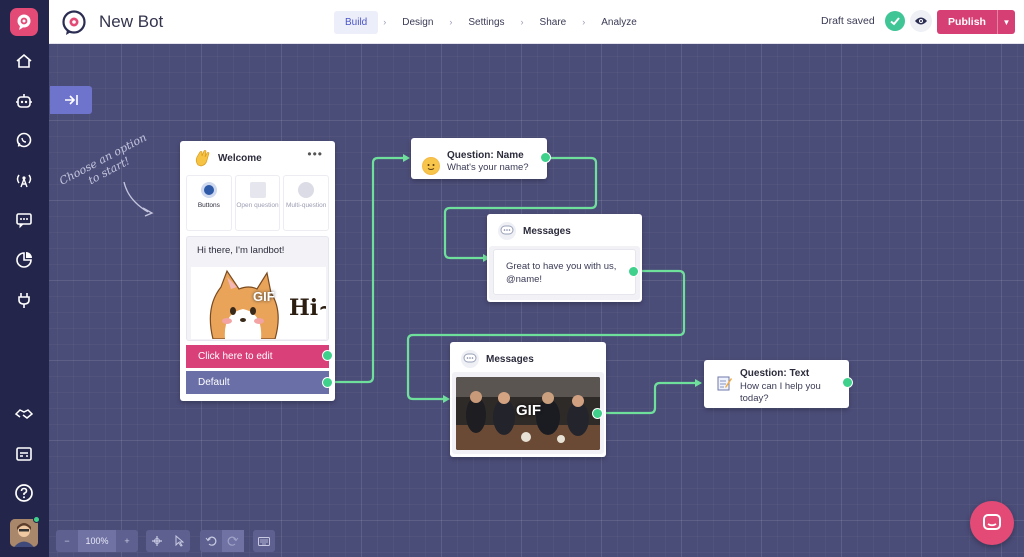 The width and height of the screenshot is (1024, 557). Describe the element at coordinates (24, 278) in the screenshot. I see `left-sidebar` at that location.